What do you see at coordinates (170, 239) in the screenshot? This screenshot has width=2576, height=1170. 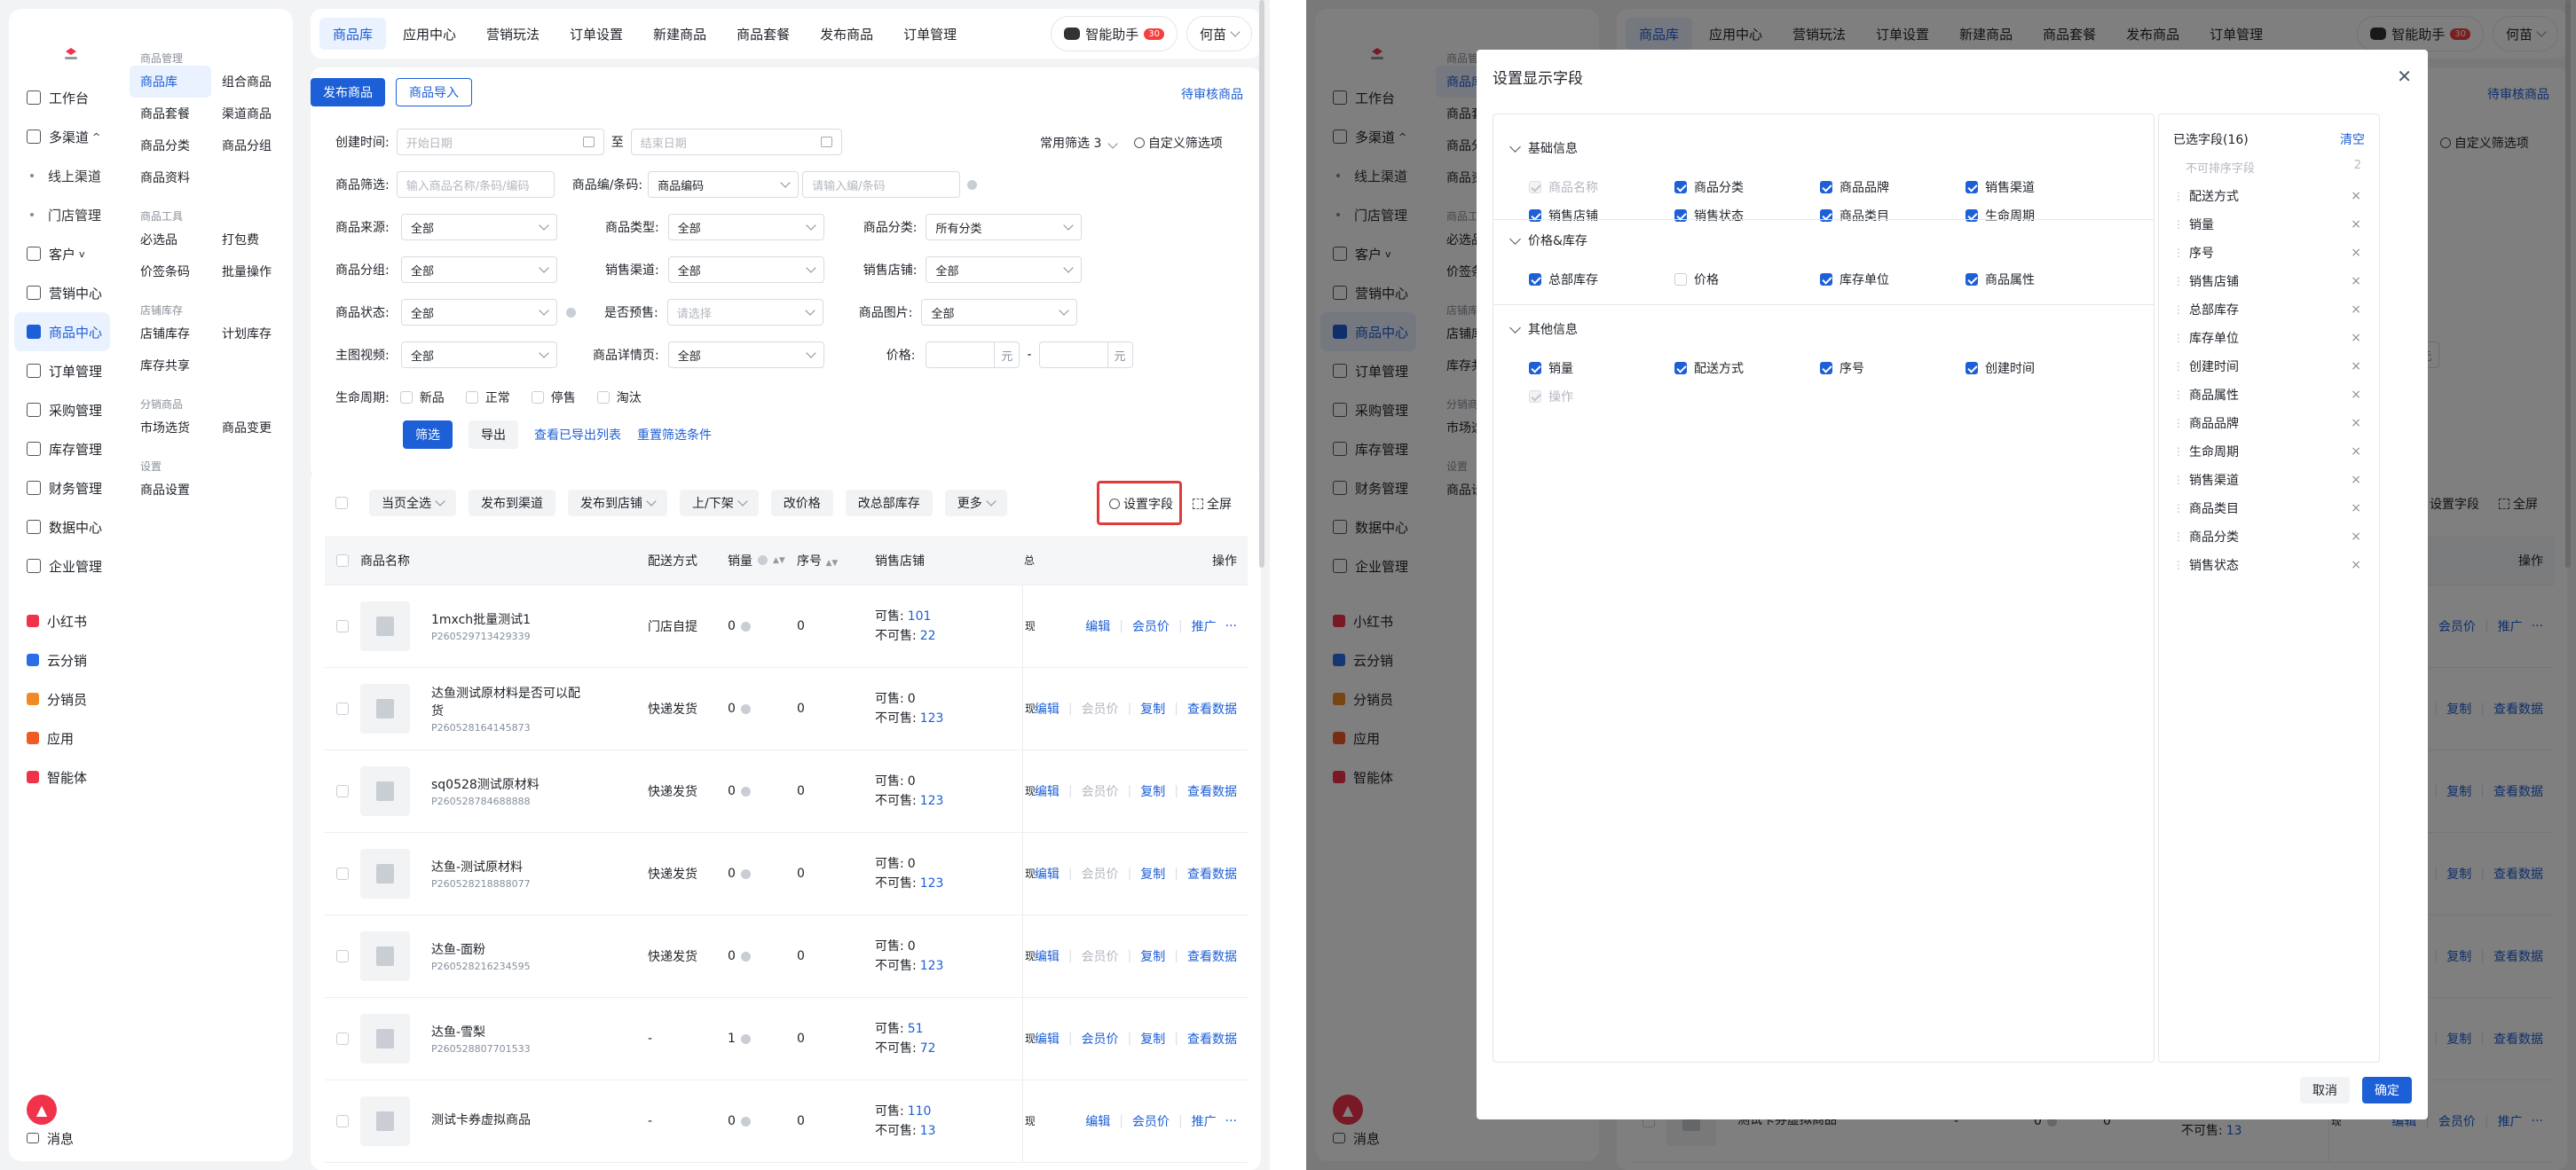 I see `subnav-item: 必选品` at bounding box center [170, 239].